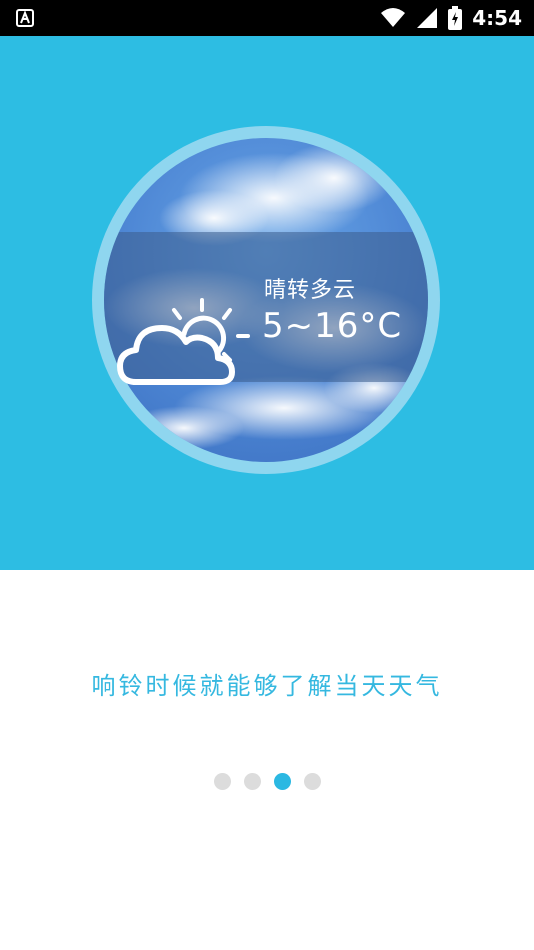 Image resolution: width=534 pixels, height=950 pixels. What do you see at coordinates (393, 17) in the screenshot?
I see `wifi-icon` at bounding box center [393, 17].